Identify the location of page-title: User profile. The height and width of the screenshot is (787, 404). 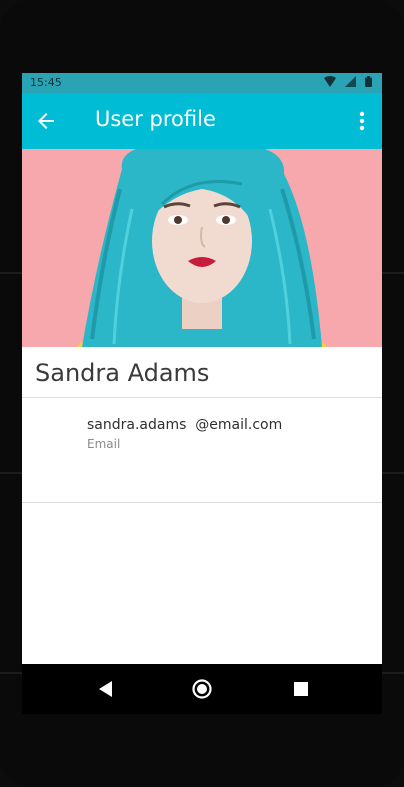
(155, 119).